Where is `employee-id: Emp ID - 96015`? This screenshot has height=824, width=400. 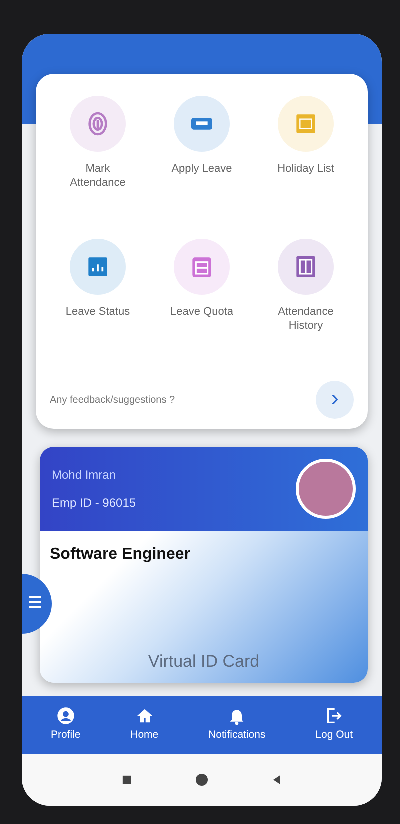 employee-id: Emp ID - 96015 is located at coordinates (94, 503).